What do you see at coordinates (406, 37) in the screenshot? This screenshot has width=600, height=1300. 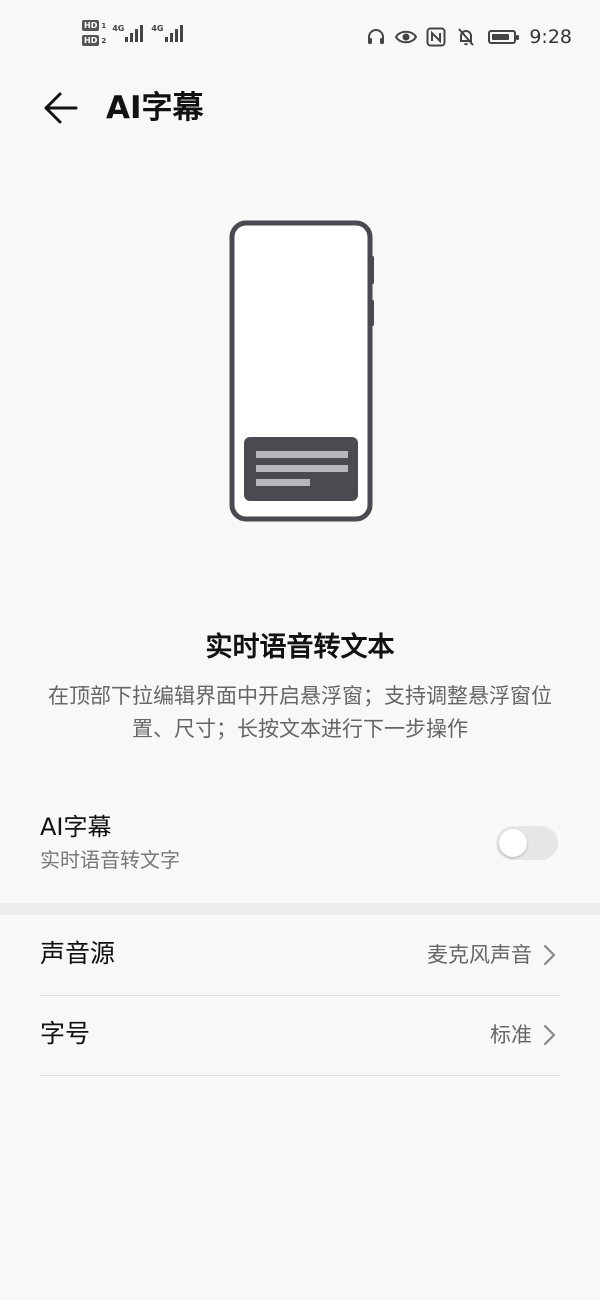 I see `eye-icon` at bounding box center [406, 37].